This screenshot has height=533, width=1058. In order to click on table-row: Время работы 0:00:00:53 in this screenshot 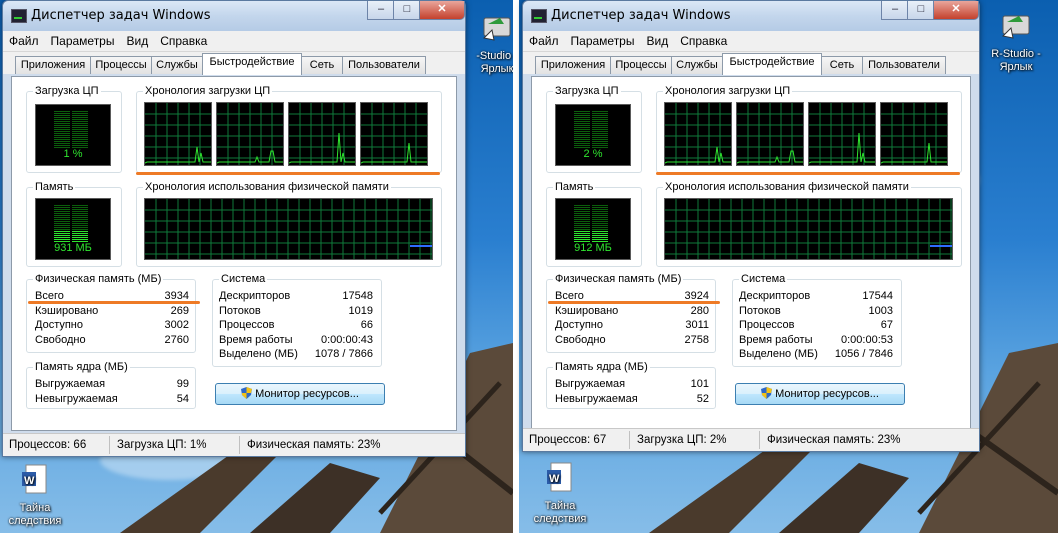, I will do `click(816, 341)`.